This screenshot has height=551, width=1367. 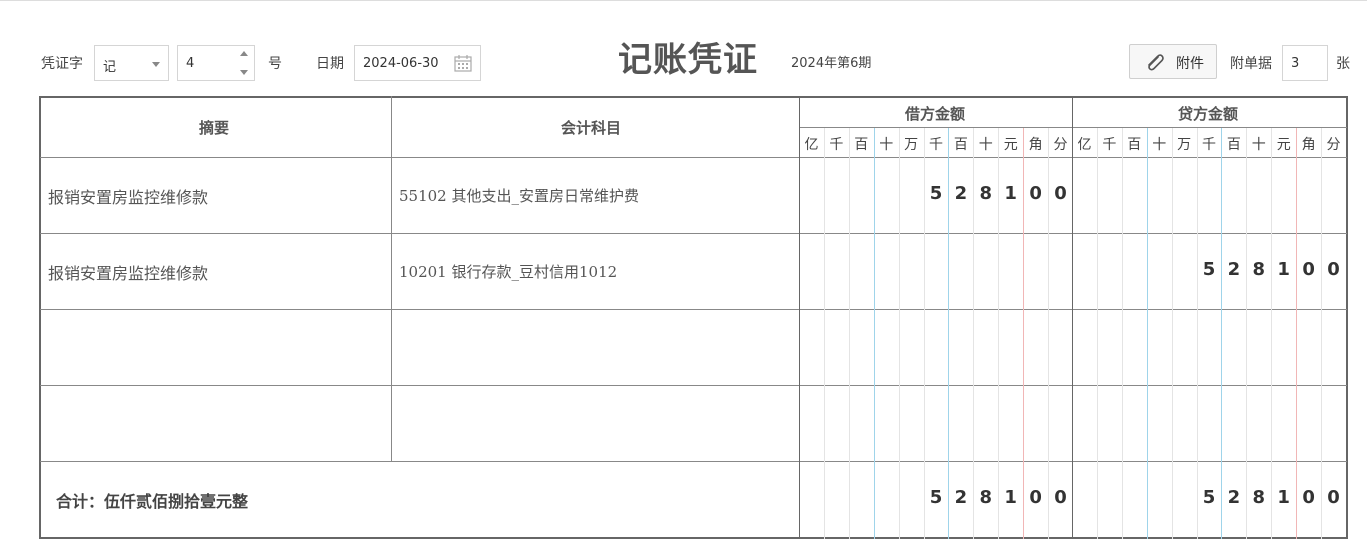 What do you see at coordinates (1190, 64) in the screenshot?
I see `attachment-button-label: 附件` at bounding box center [1190, 64].